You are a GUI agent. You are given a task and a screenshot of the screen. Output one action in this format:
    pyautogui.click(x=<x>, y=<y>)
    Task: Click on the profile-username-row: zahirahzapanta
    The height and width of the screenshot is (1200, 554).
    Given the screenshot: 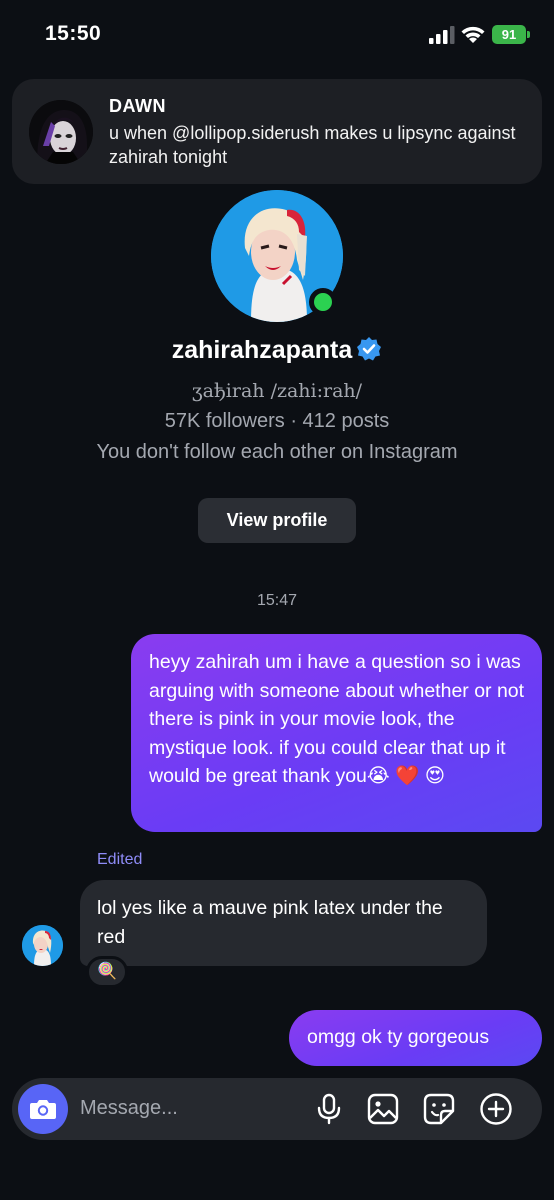 What is the action you would take?
    pyautogui.click(x=277, y=350)
    